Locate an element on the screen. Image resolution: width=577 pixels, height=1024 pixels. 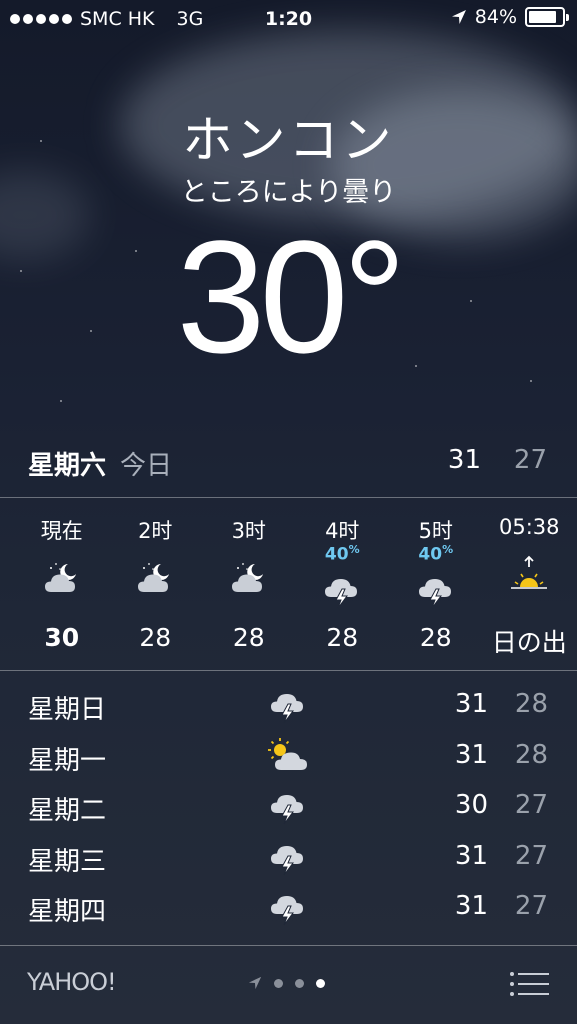
daily-row: 星期日 31 28 is located at coordinates (293, 710).